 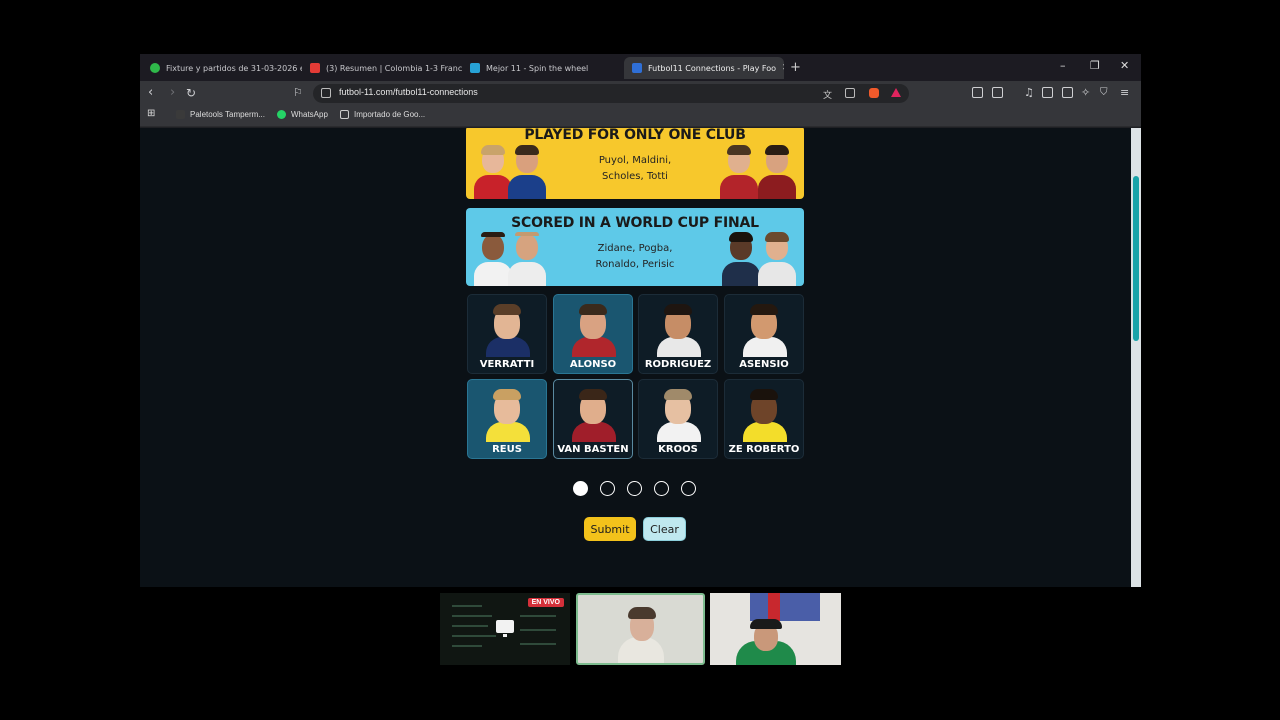 What do you see at coordinates (1063, 65) in the screenshot?
I see `minimize-button: –` at bounding box center [1063, 65].